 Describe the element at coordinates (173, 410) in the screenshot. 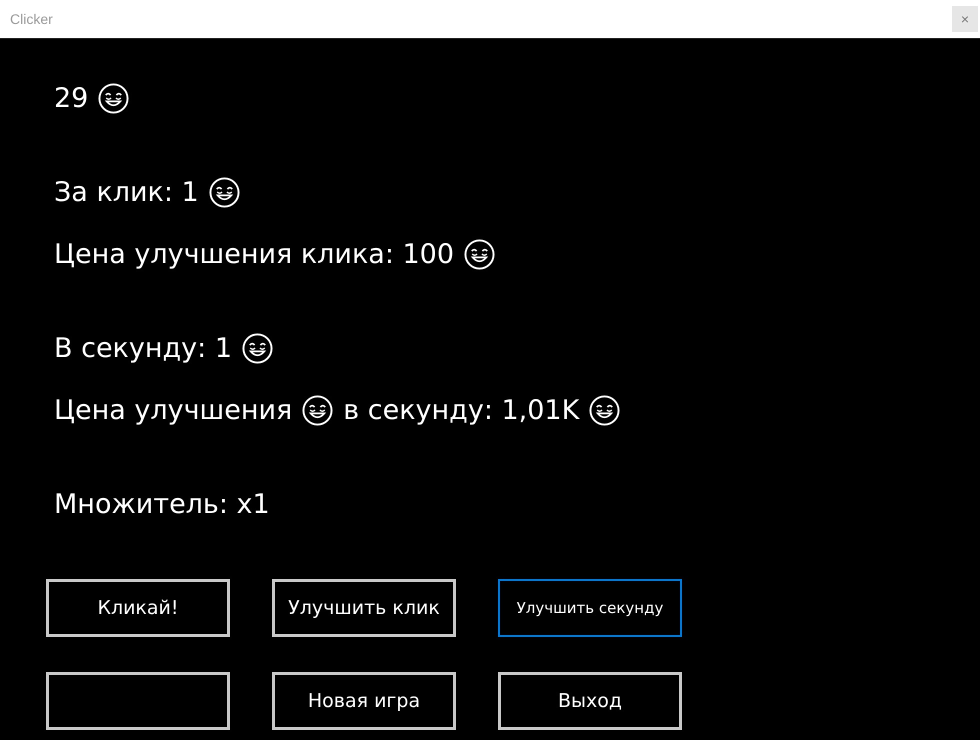

I see `stat-text: Цена улучшения` at that location.